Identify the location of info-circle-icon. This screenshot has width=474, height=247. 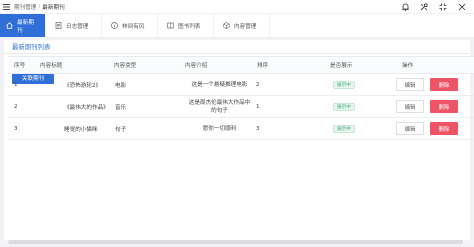
(114, 25).